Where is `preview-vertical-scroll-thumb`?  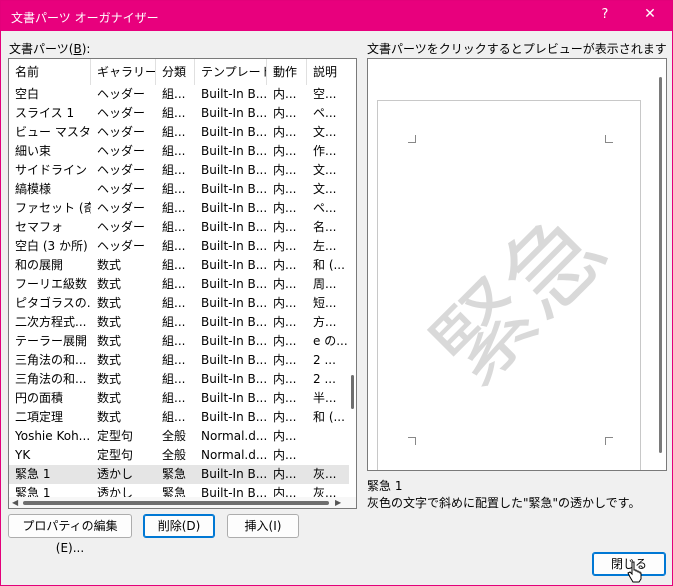
preview-vertical-scroll-thumb is located at coordinates (660, 265).